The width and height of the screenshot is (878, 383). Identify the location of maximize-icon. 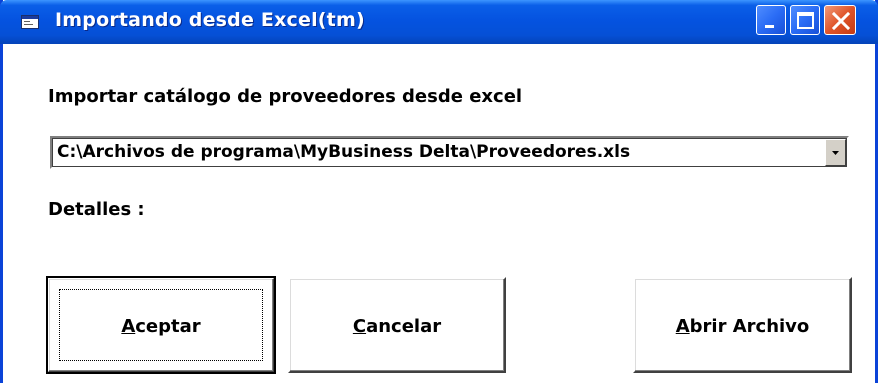
(805, 20).